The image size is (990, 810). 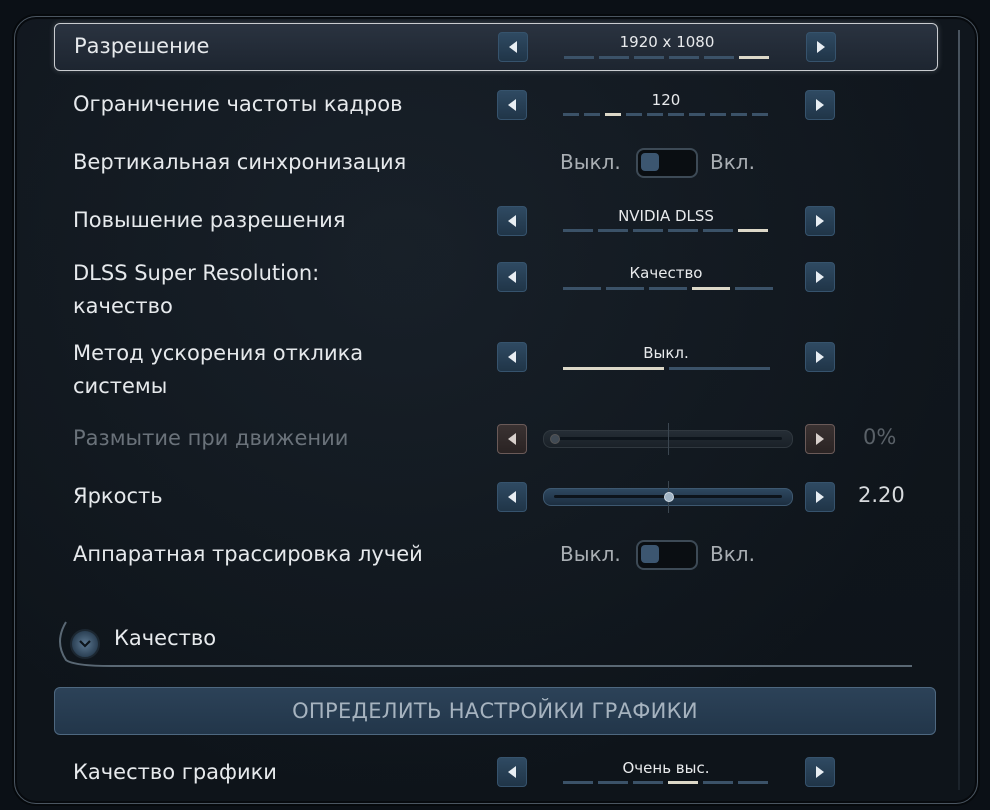 I want to click on brightness-next-button, so click(x=820, y=497).